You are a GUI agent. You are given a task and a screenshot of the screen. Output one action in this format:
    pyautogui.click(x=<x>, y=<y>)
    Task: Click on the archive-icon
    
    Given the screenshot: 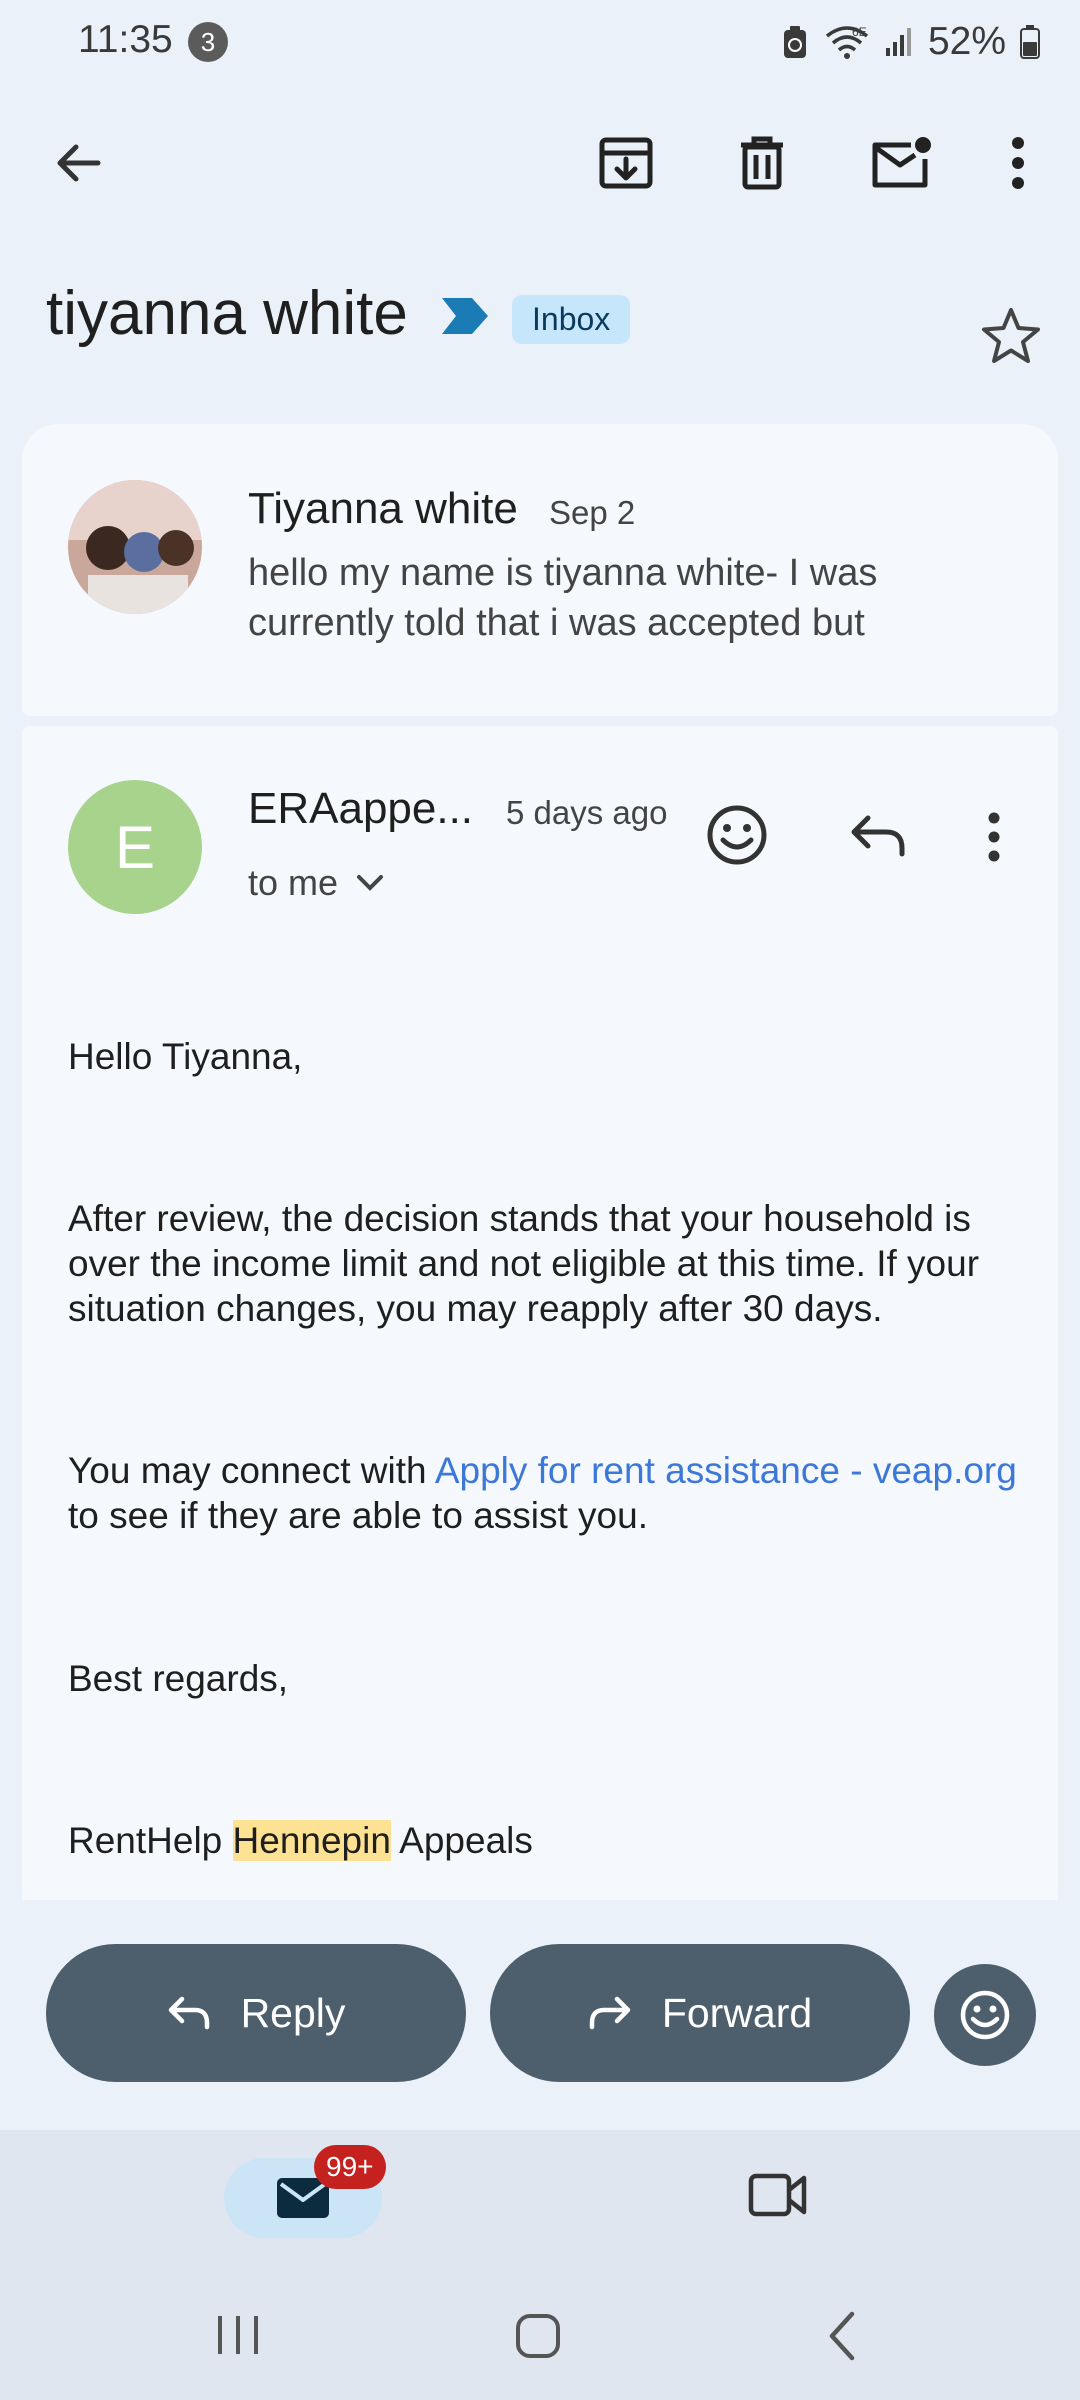 What is the action you would take?
    pyautogui.click(x=626, y=163)
    